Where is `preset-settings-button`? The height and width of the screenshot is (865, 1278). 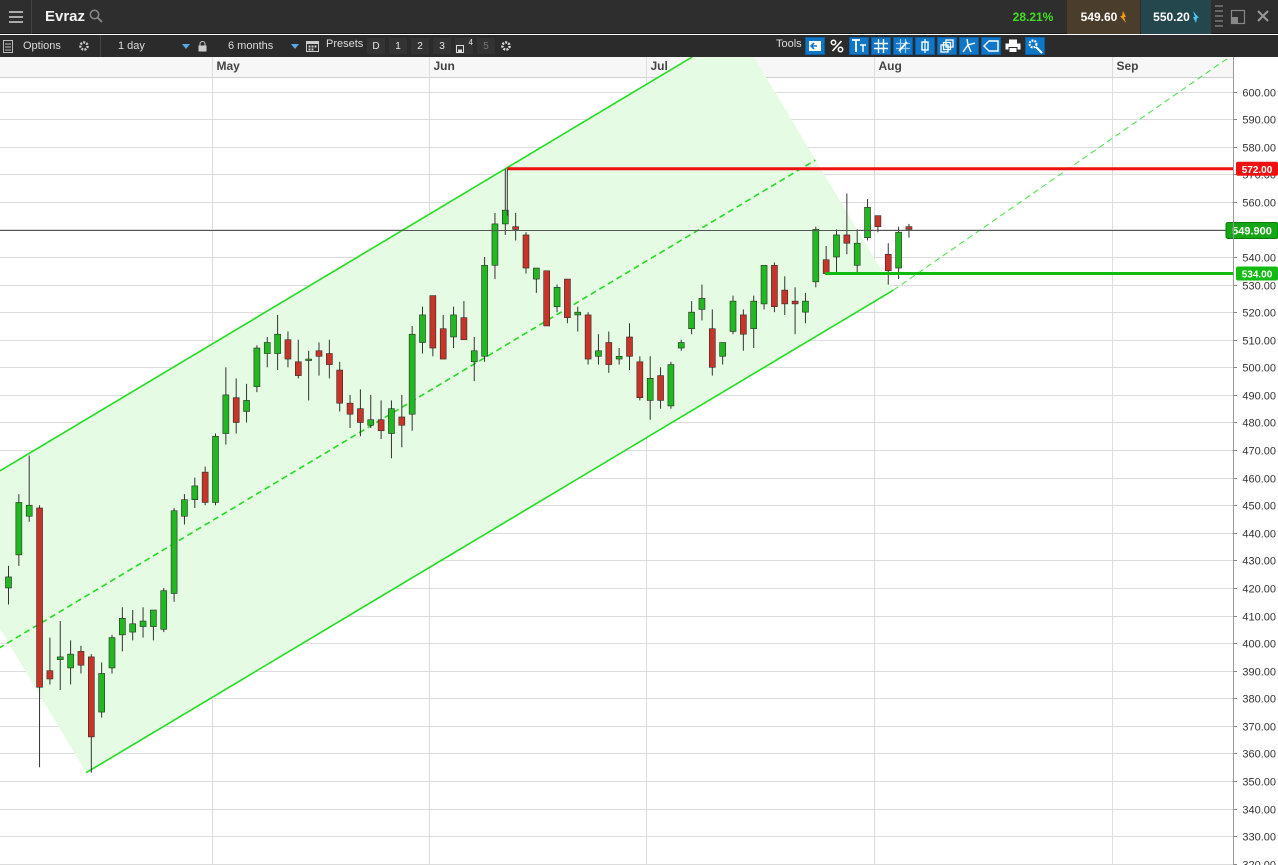
preset-settings-button is located at coordinates (506, 46).